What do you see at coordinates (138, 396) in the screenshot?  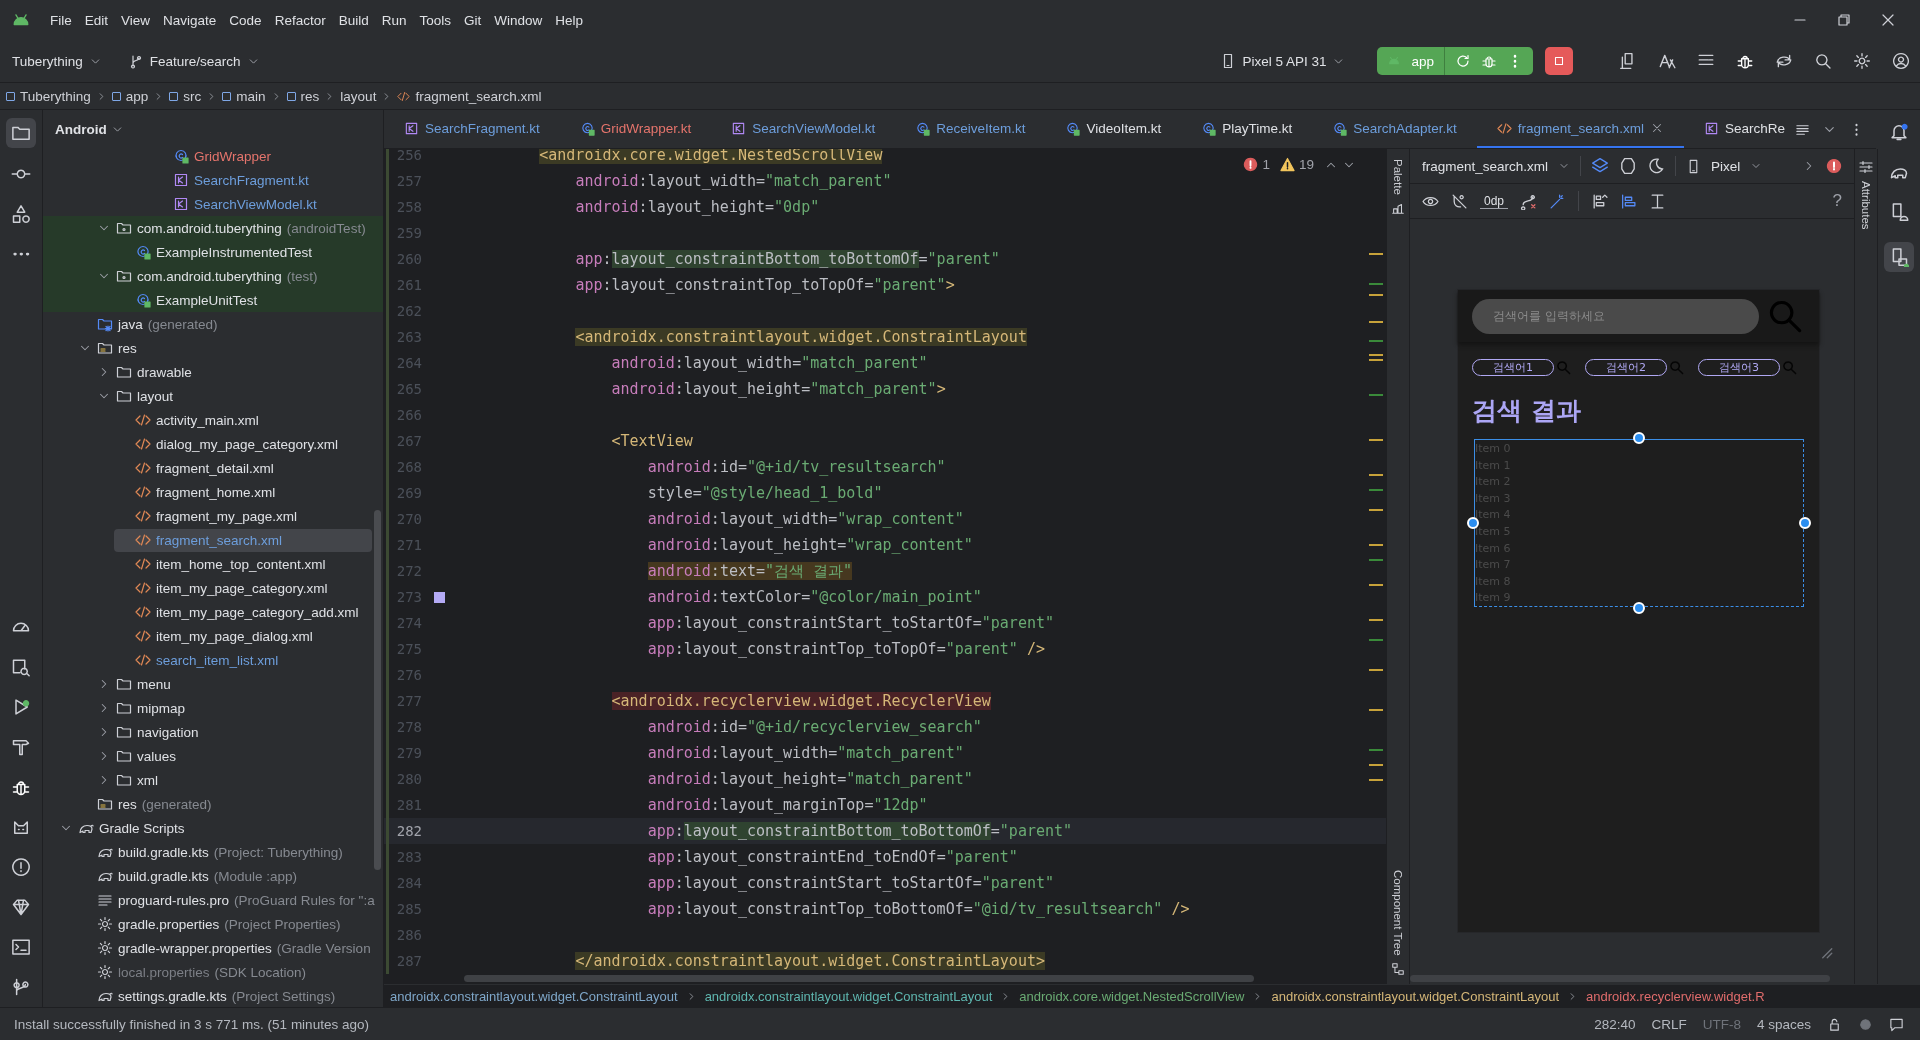 I see `tree-item: layout` at bounding box center [138, 396].